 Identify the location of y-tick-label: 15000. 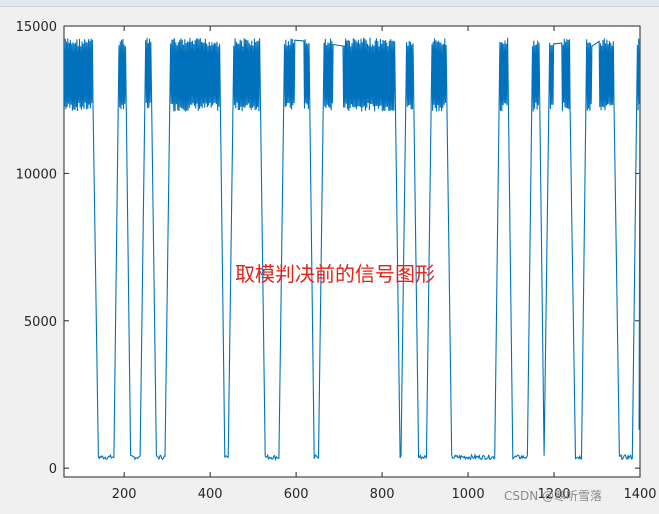
(36, 27).